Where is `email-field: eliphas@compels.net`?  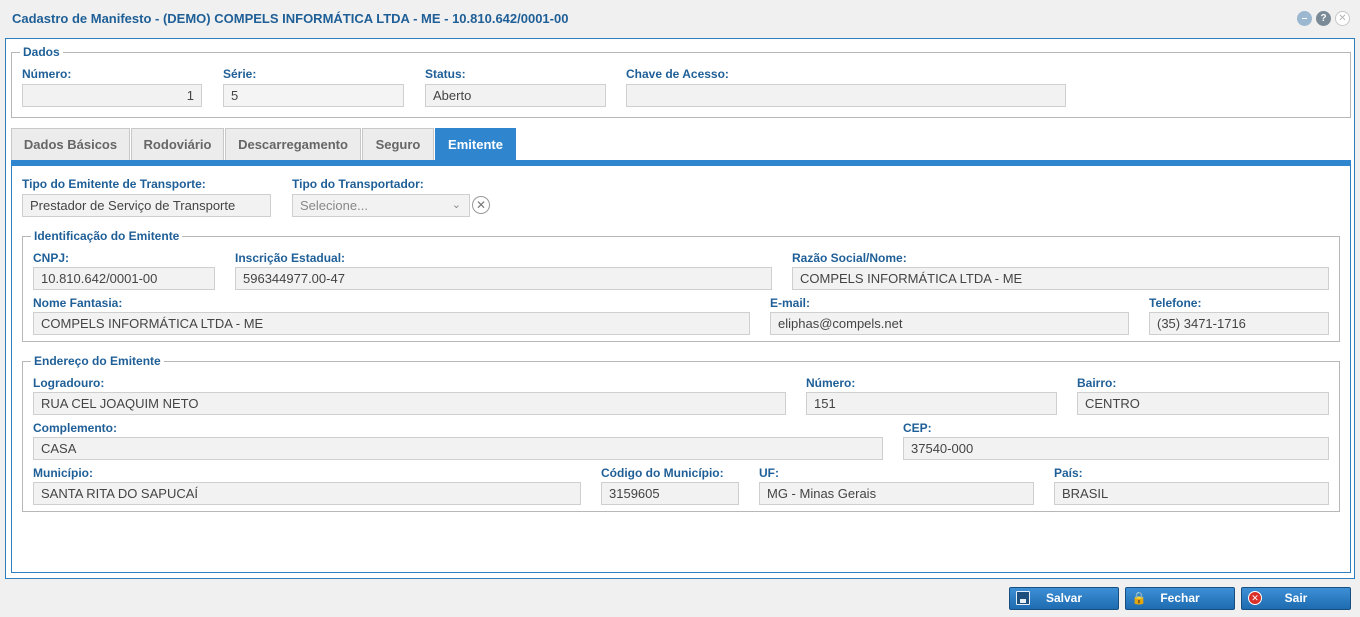
email-field: eliphas@compels.net is located at coordinates (949, 323).